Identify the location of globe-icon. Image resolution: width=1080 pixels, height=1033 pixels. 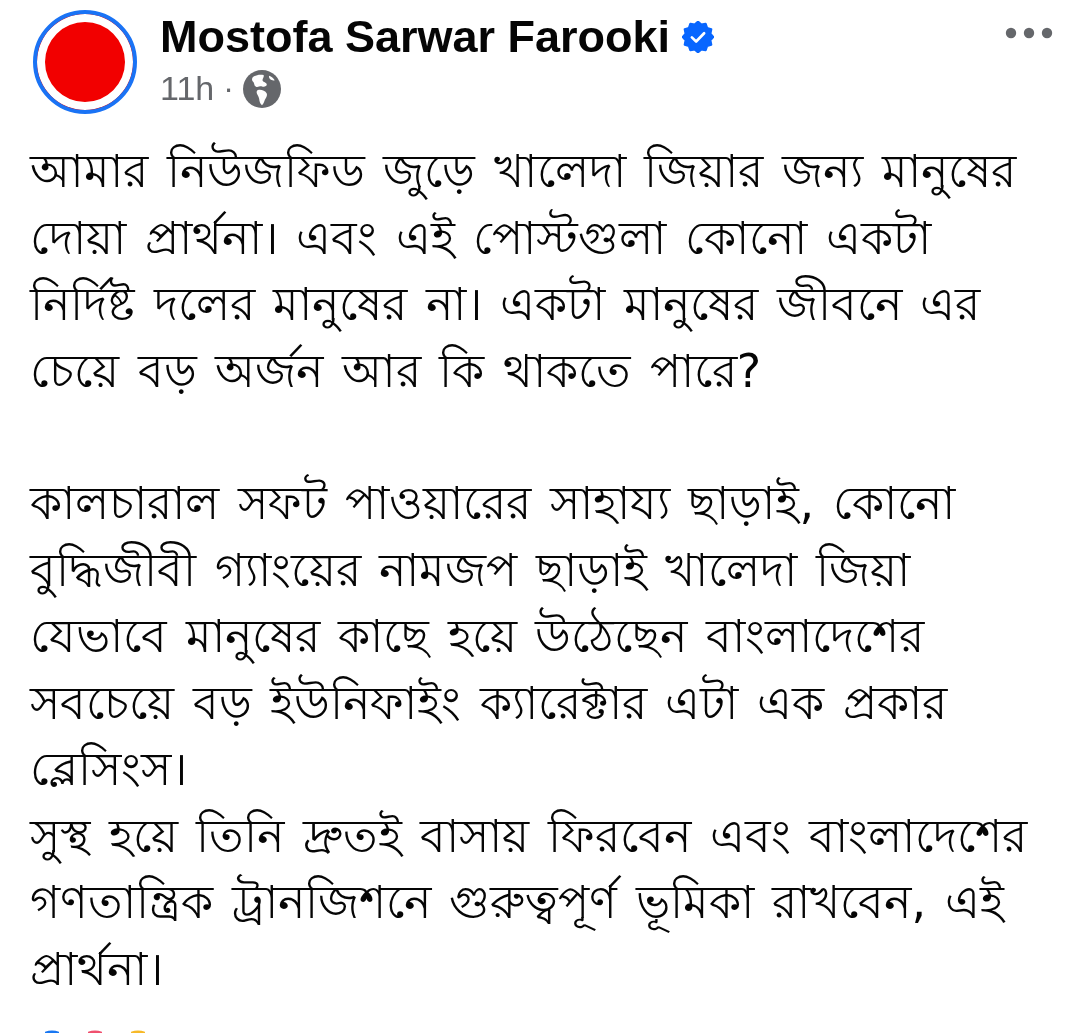
(261, 89).